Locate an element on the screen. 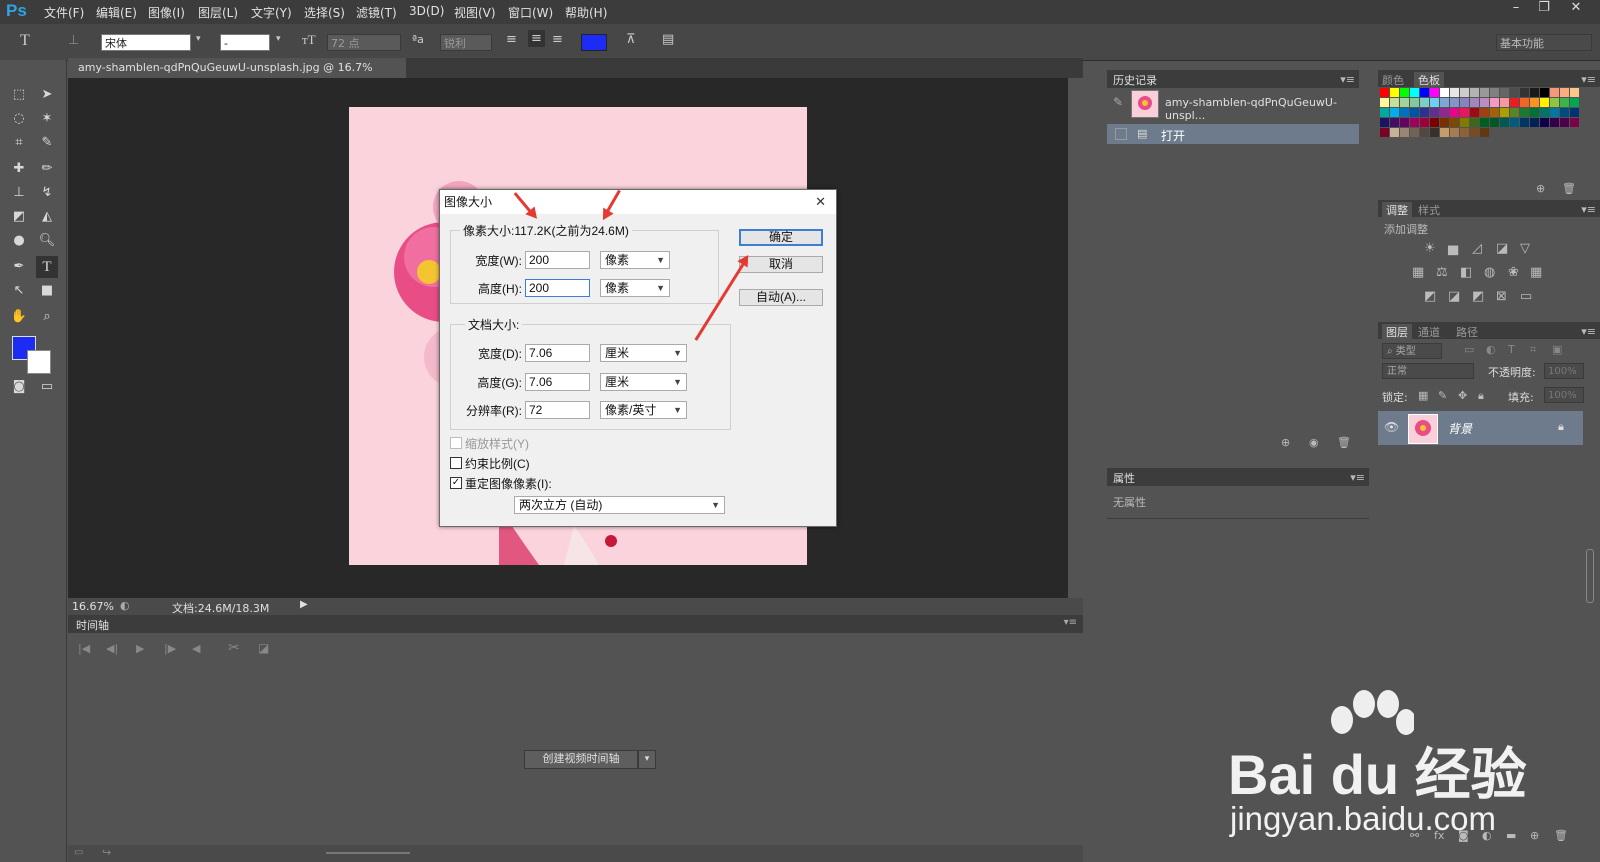 Image resolution: width=1600 pixels, height=862 pixels. resolution-input: 72 is located at coordinates (557, 410).